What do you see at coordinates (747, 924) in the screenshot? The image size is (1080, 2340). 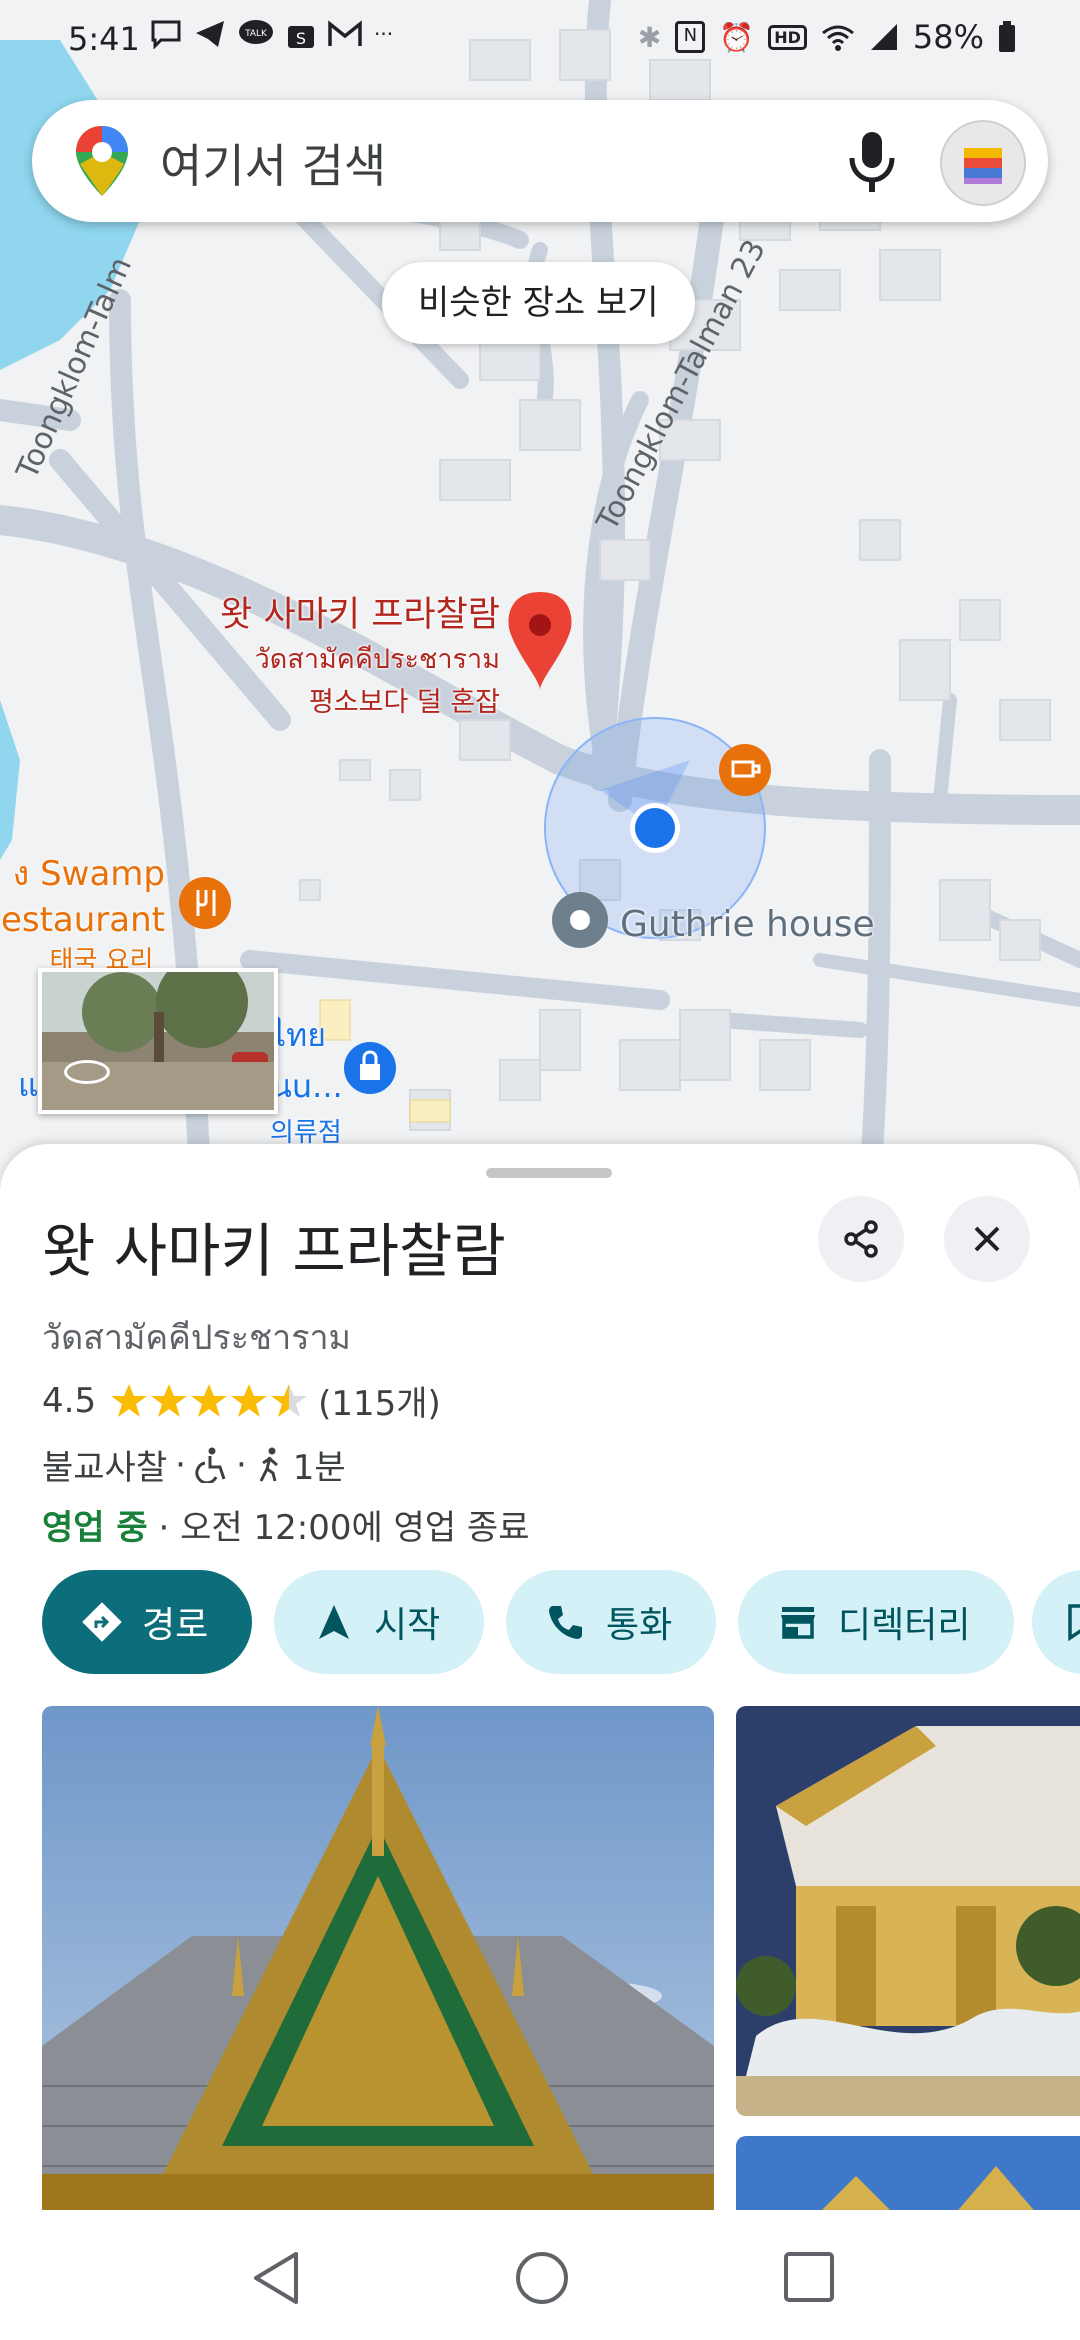 I see `guthrie-house-label: Guthrie house` at bounding box center [747, 924].